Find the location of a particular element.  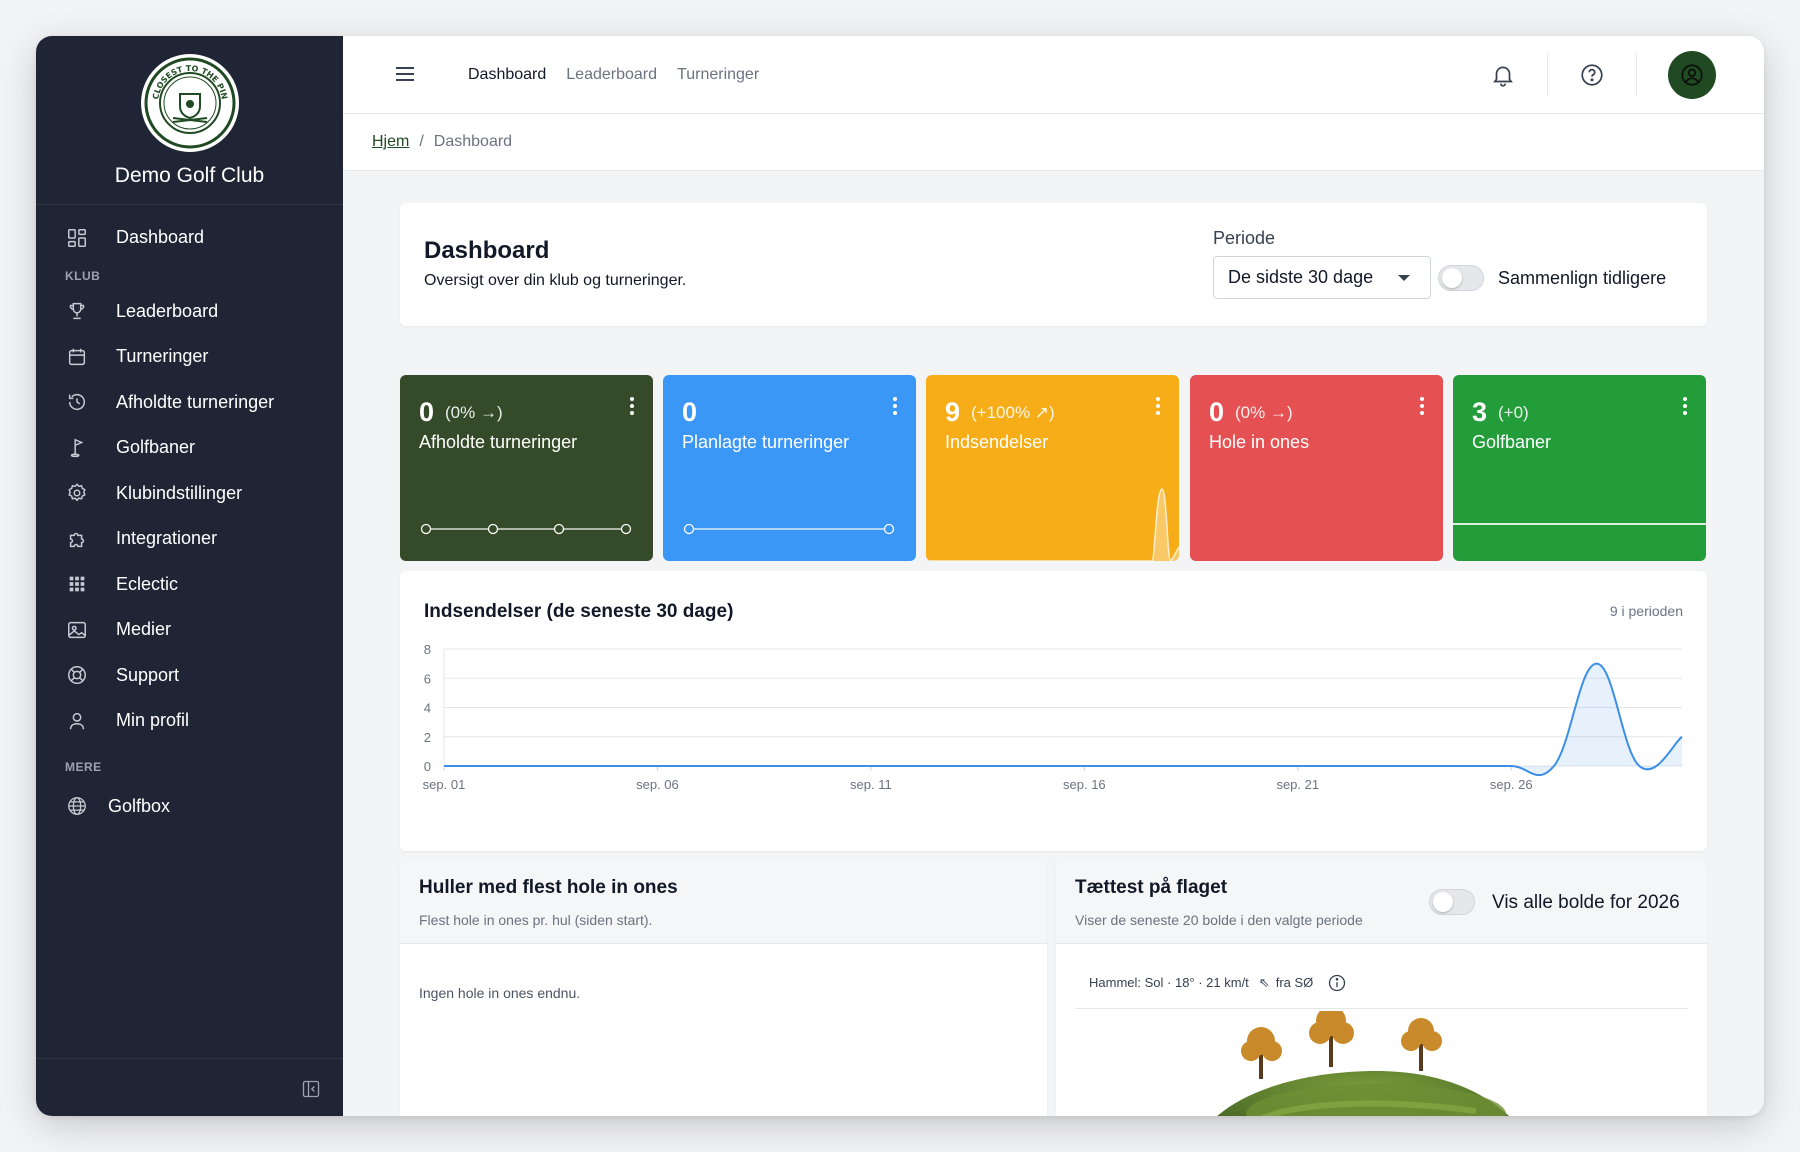

history-icon is located at coordinates (77, 402).